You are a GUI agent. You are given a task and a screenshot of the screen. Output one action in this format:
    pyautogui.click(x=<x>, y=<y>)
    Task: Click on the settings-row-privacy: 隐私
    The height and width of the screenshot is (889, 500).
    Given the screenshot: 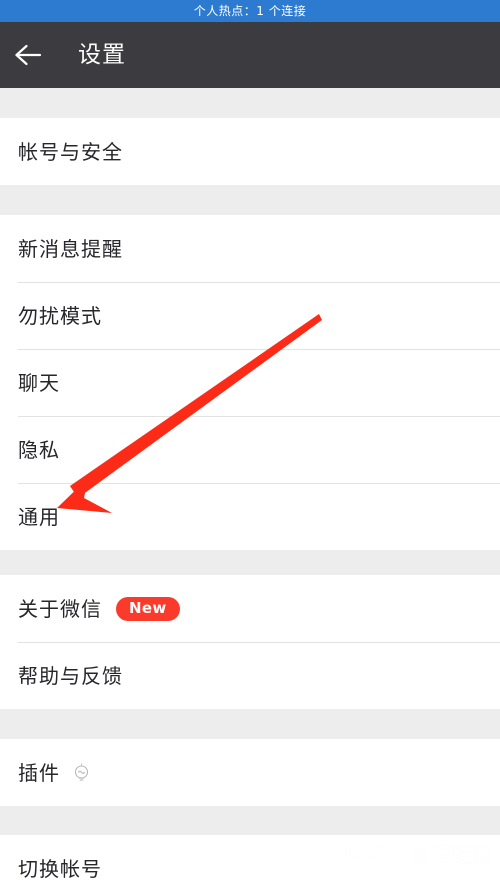 What is the action you would take?
    pyautogui.click(x=250, y=449)
    